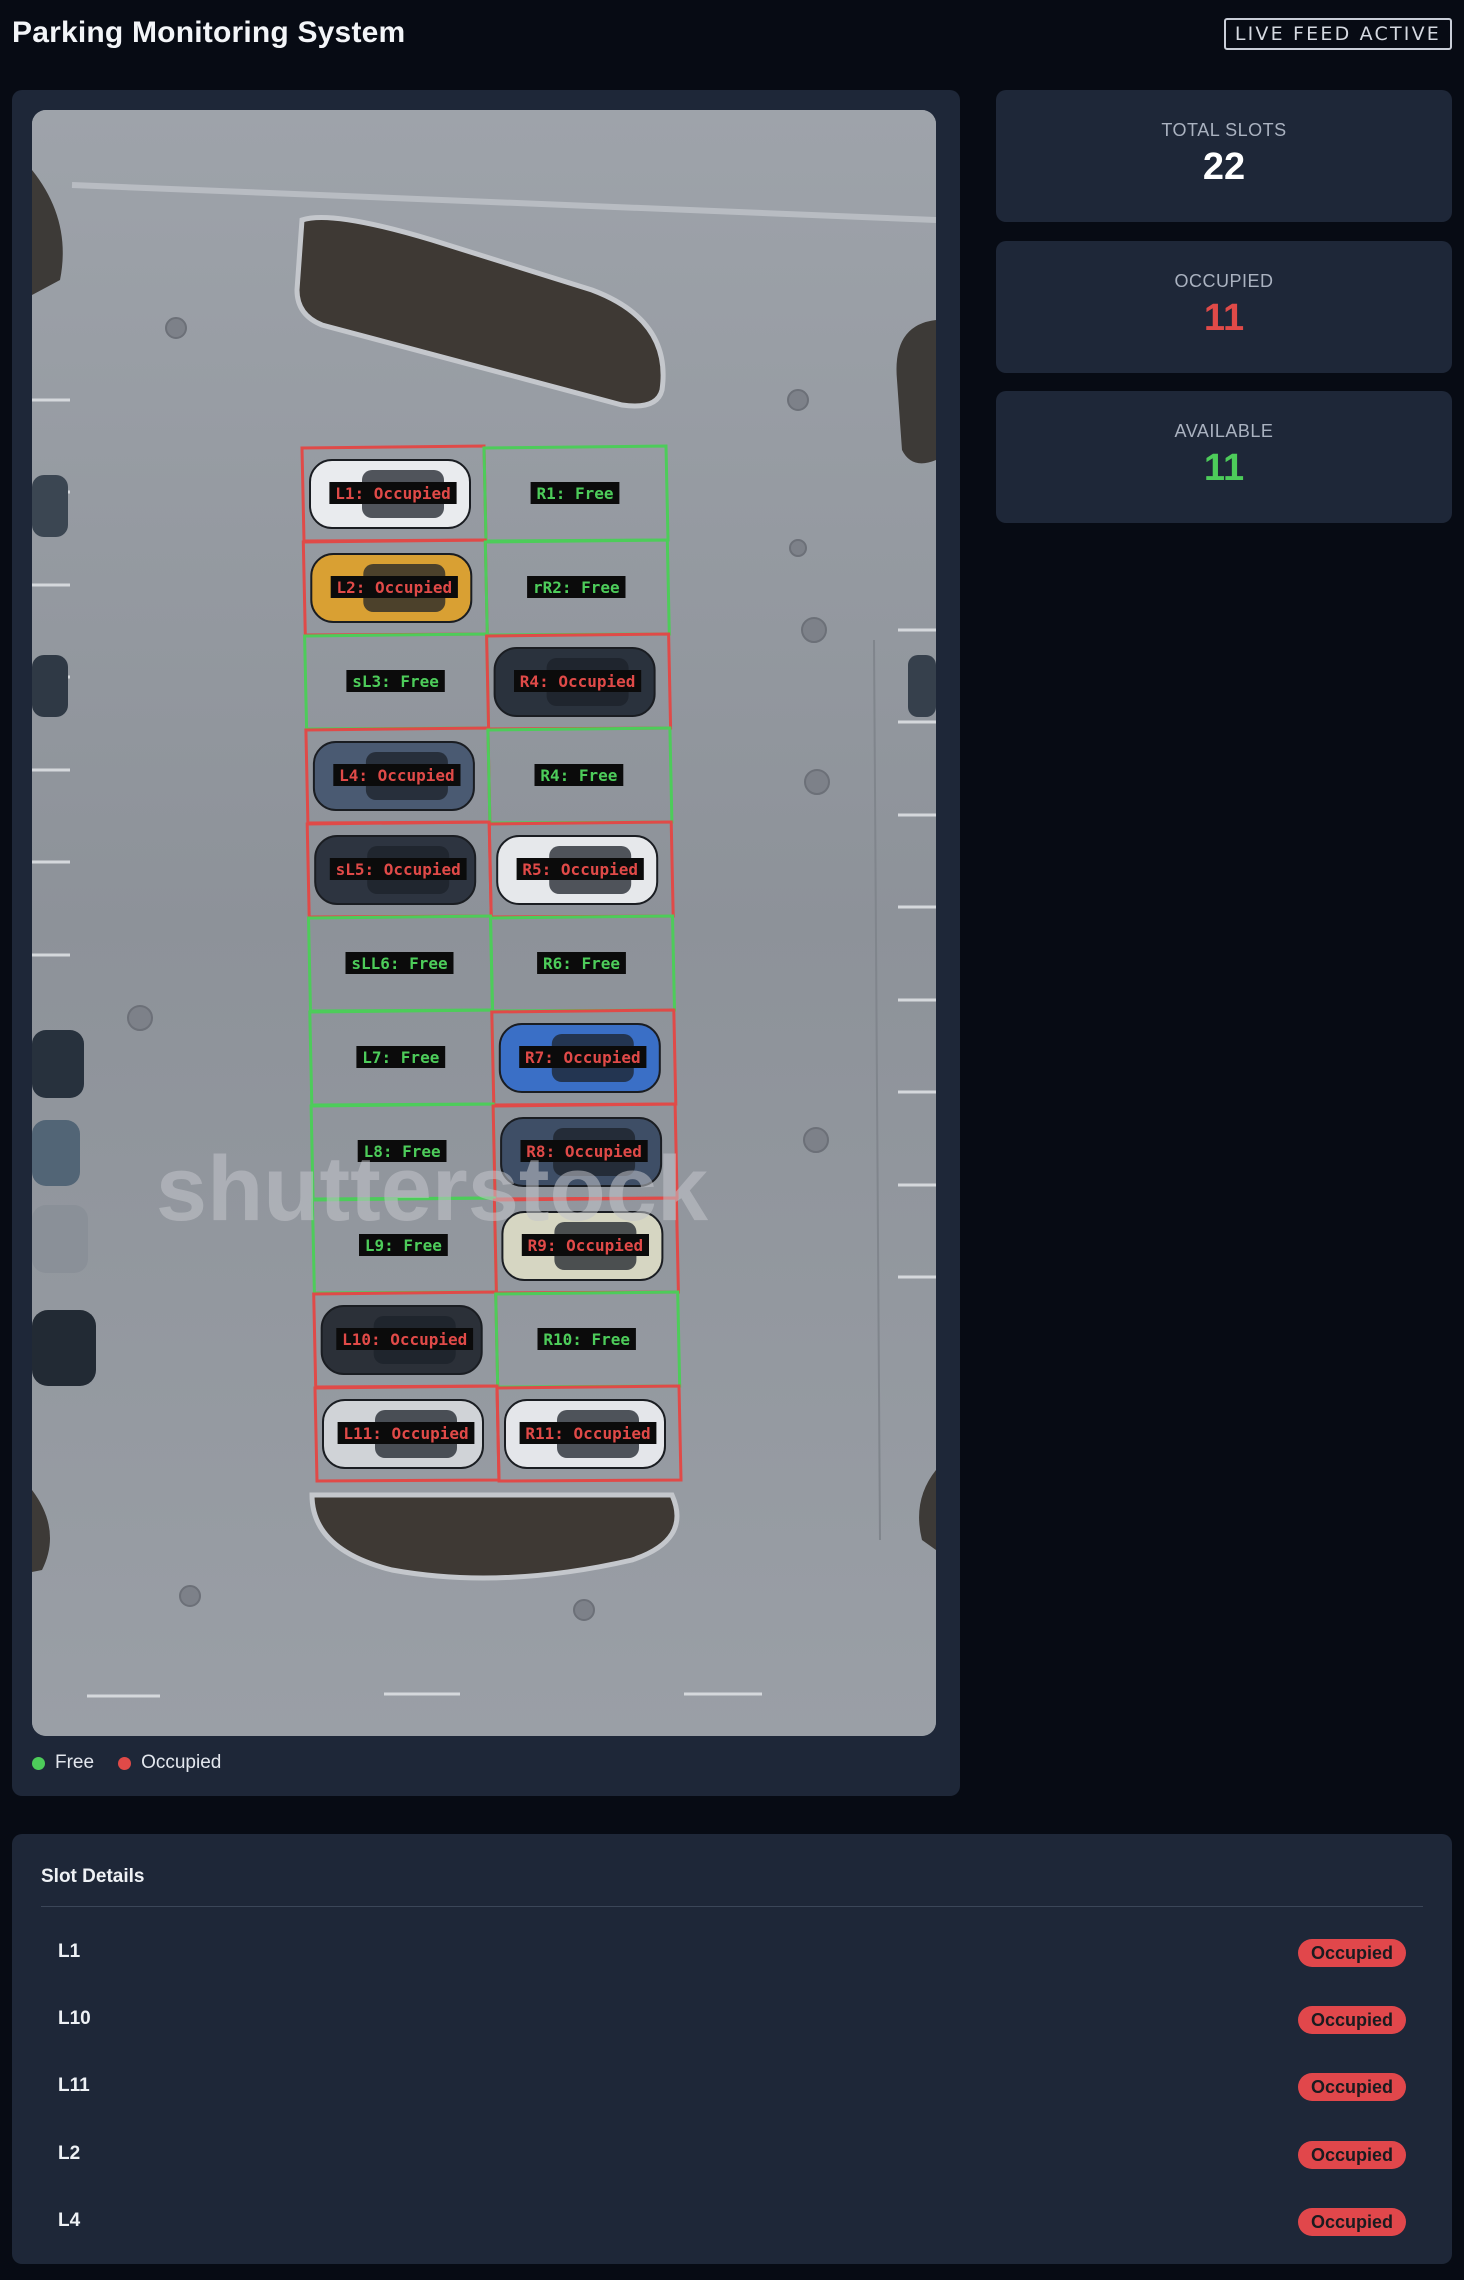  What do you see at coordinates (400, 1057) in the screenshot?
I see `slot-status-label: L7: Free` at bounding box center [400, 1057].